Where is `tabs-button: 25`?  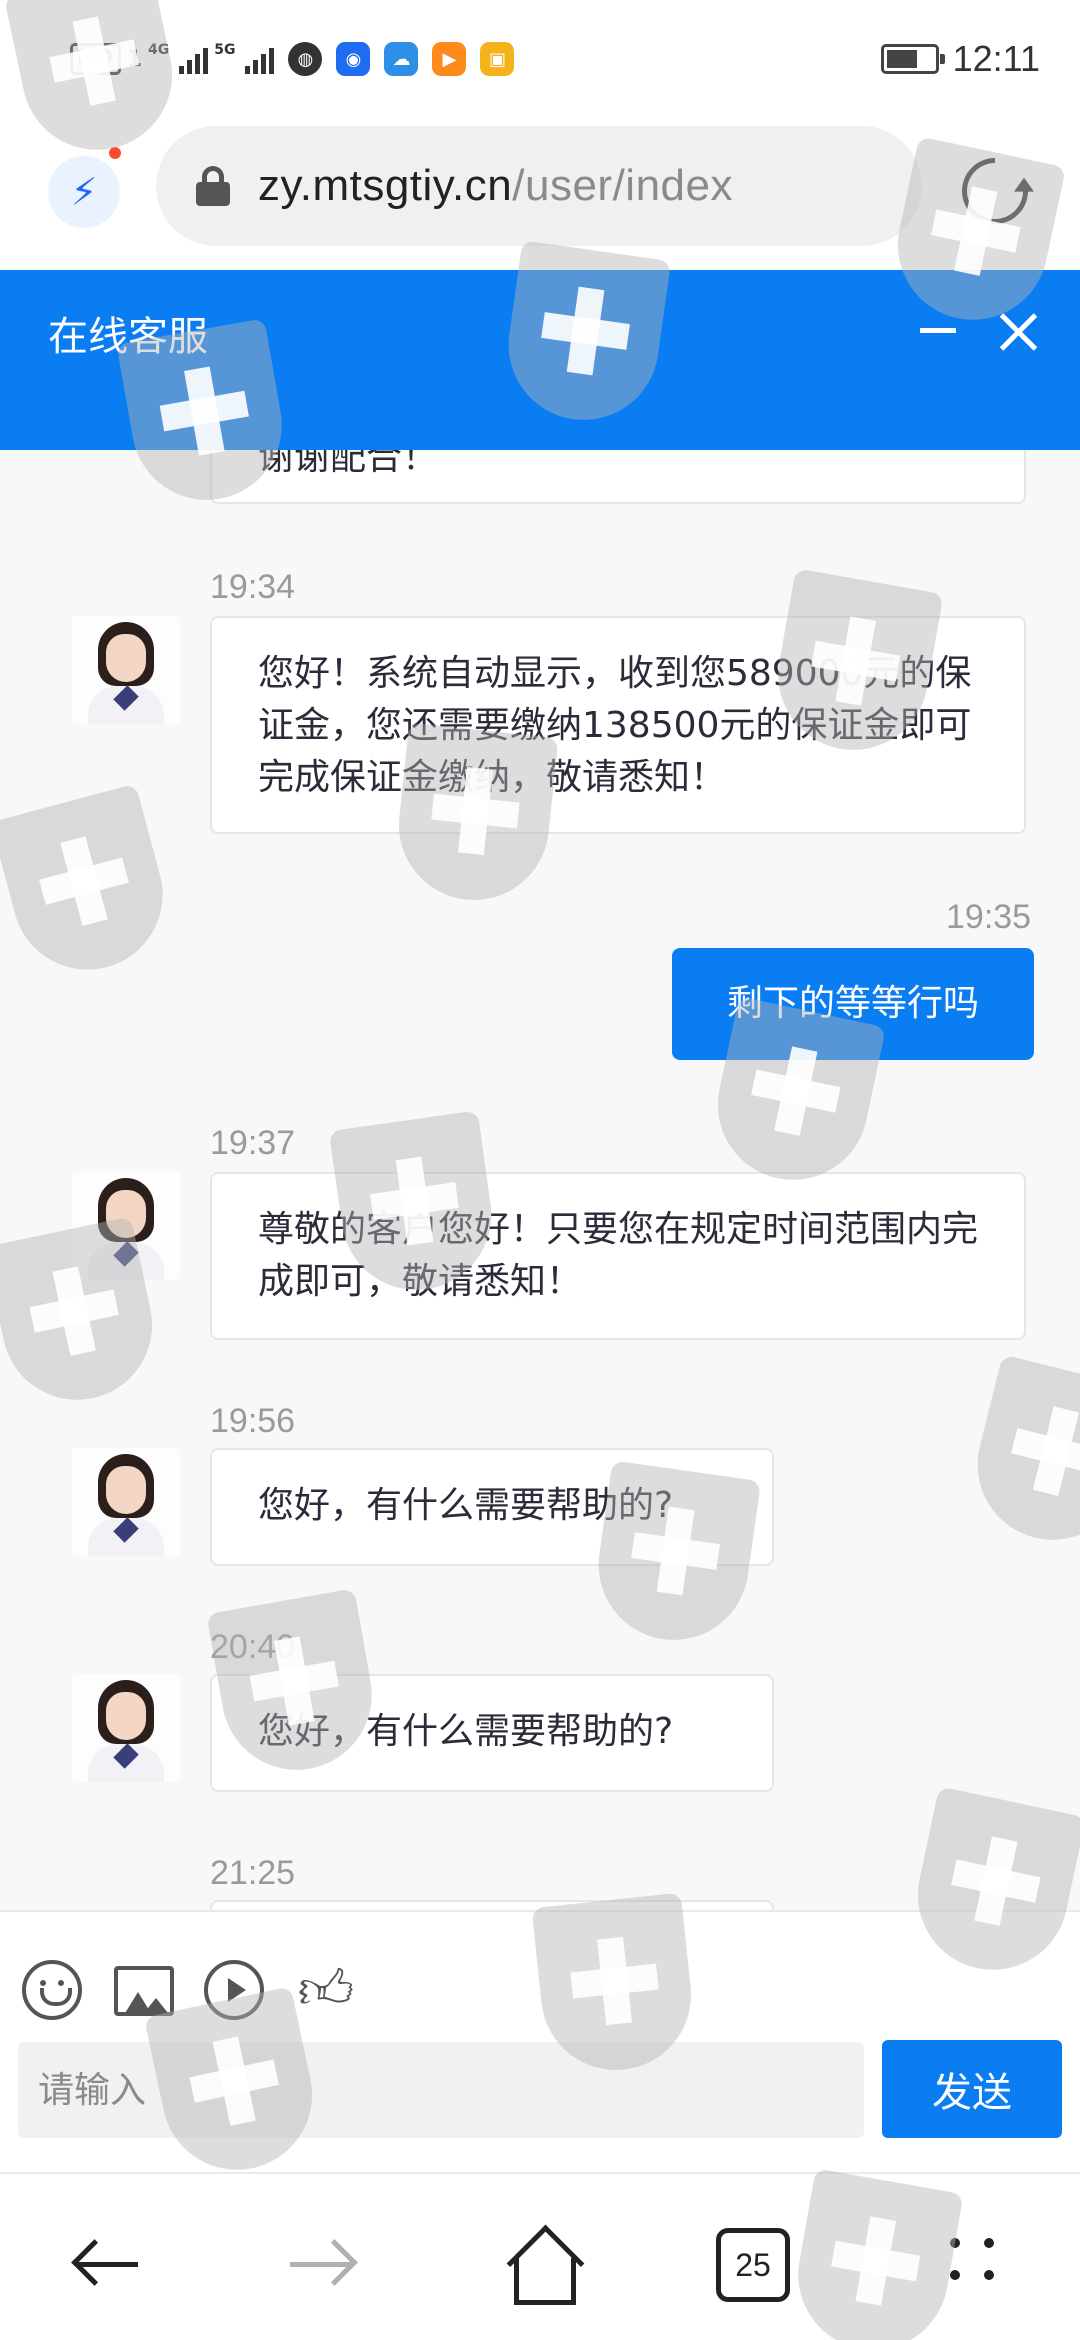
tabs-button: 25 is located at coordinates (753, 2265).